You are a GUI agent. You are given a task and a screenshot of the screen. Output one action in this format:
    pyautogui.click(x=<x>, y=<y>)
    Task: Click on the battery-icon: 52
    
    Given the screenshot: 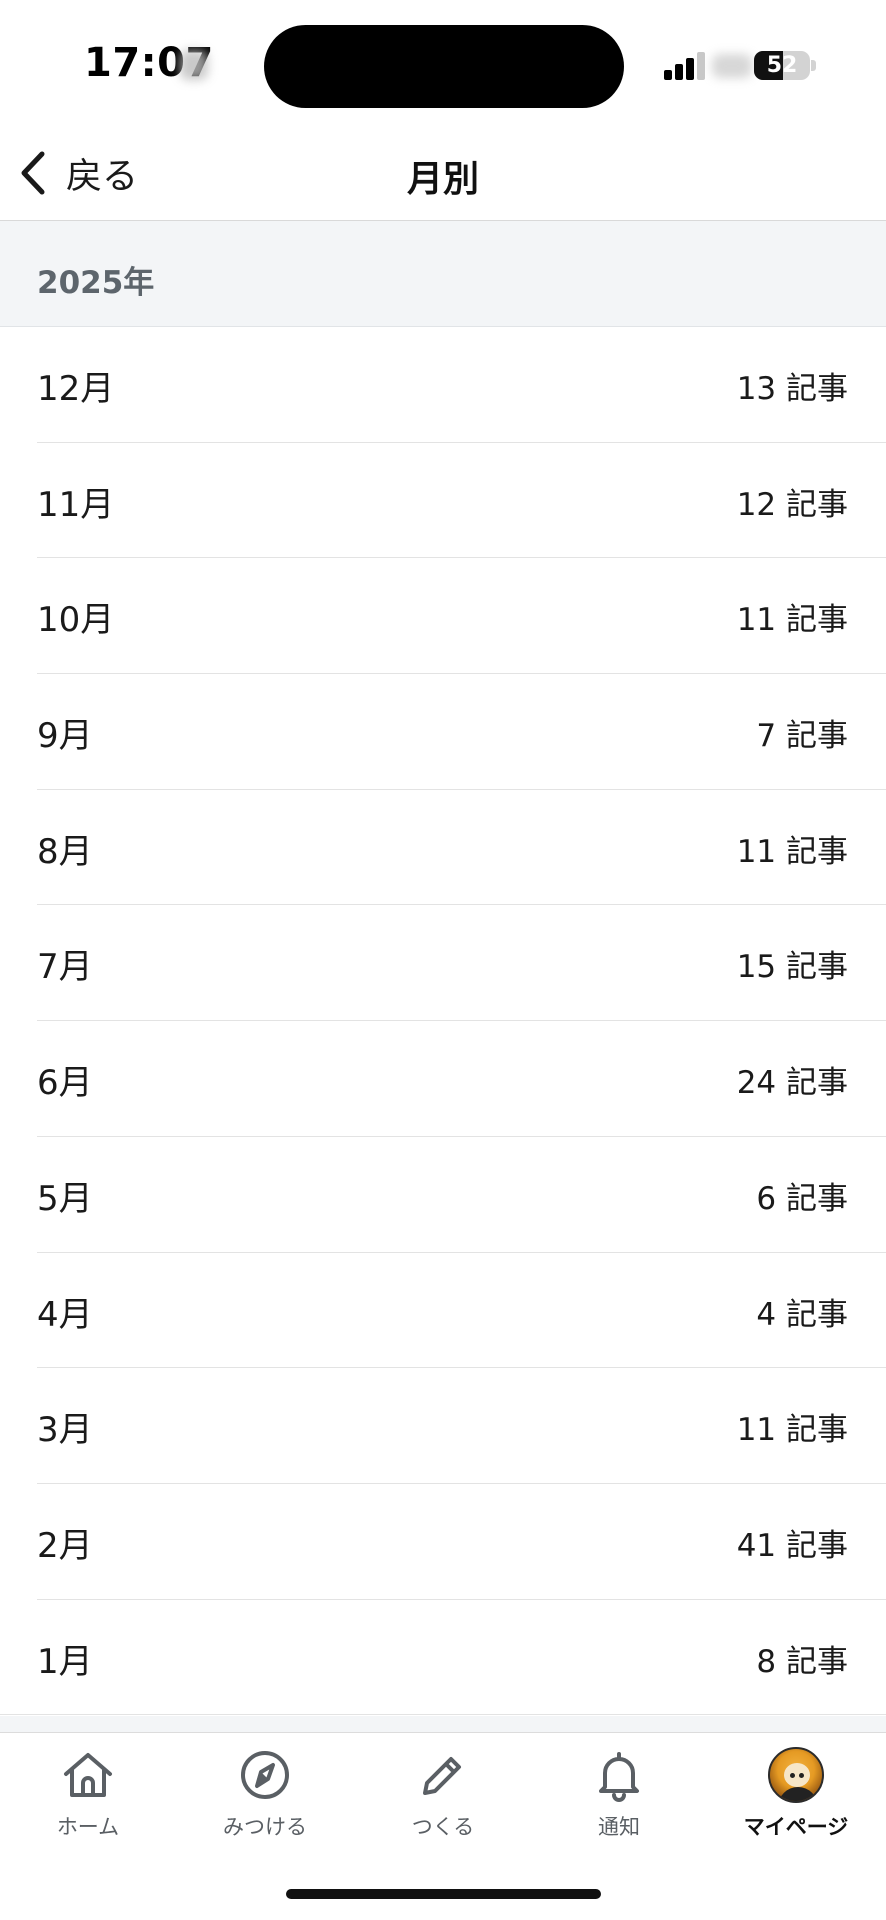 What is the action you would take?
    pyautogui.click(x=782, y=65)
    